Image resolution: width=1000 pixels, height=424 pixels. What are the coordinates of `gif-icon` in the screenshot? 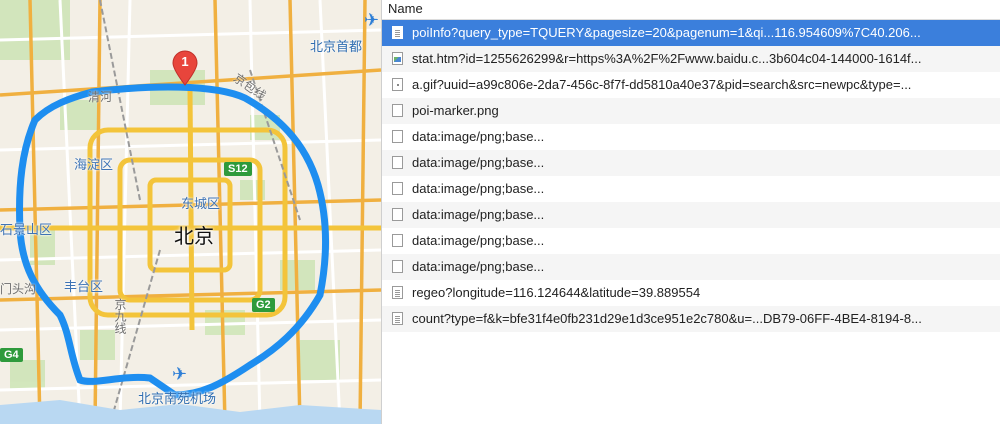 It's located at (397, 84).